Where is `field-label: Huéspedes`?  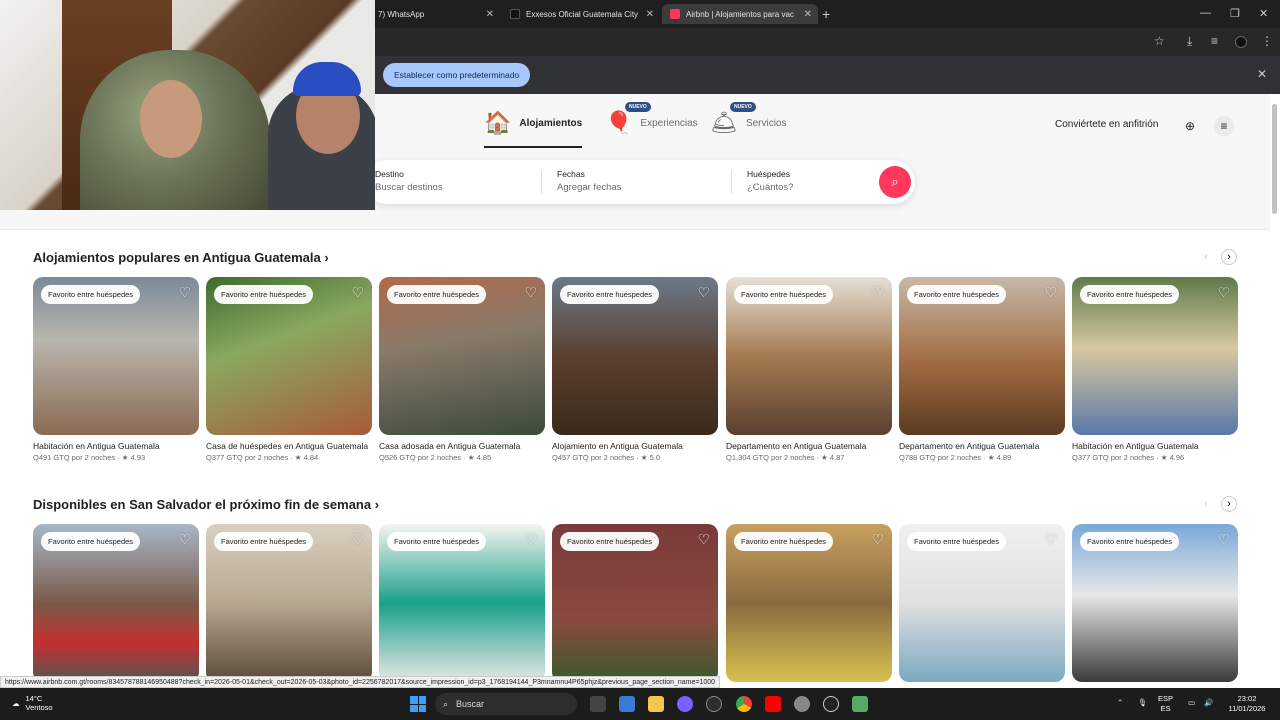
field-label: Huéspedes is located at coordinates (769, 174).